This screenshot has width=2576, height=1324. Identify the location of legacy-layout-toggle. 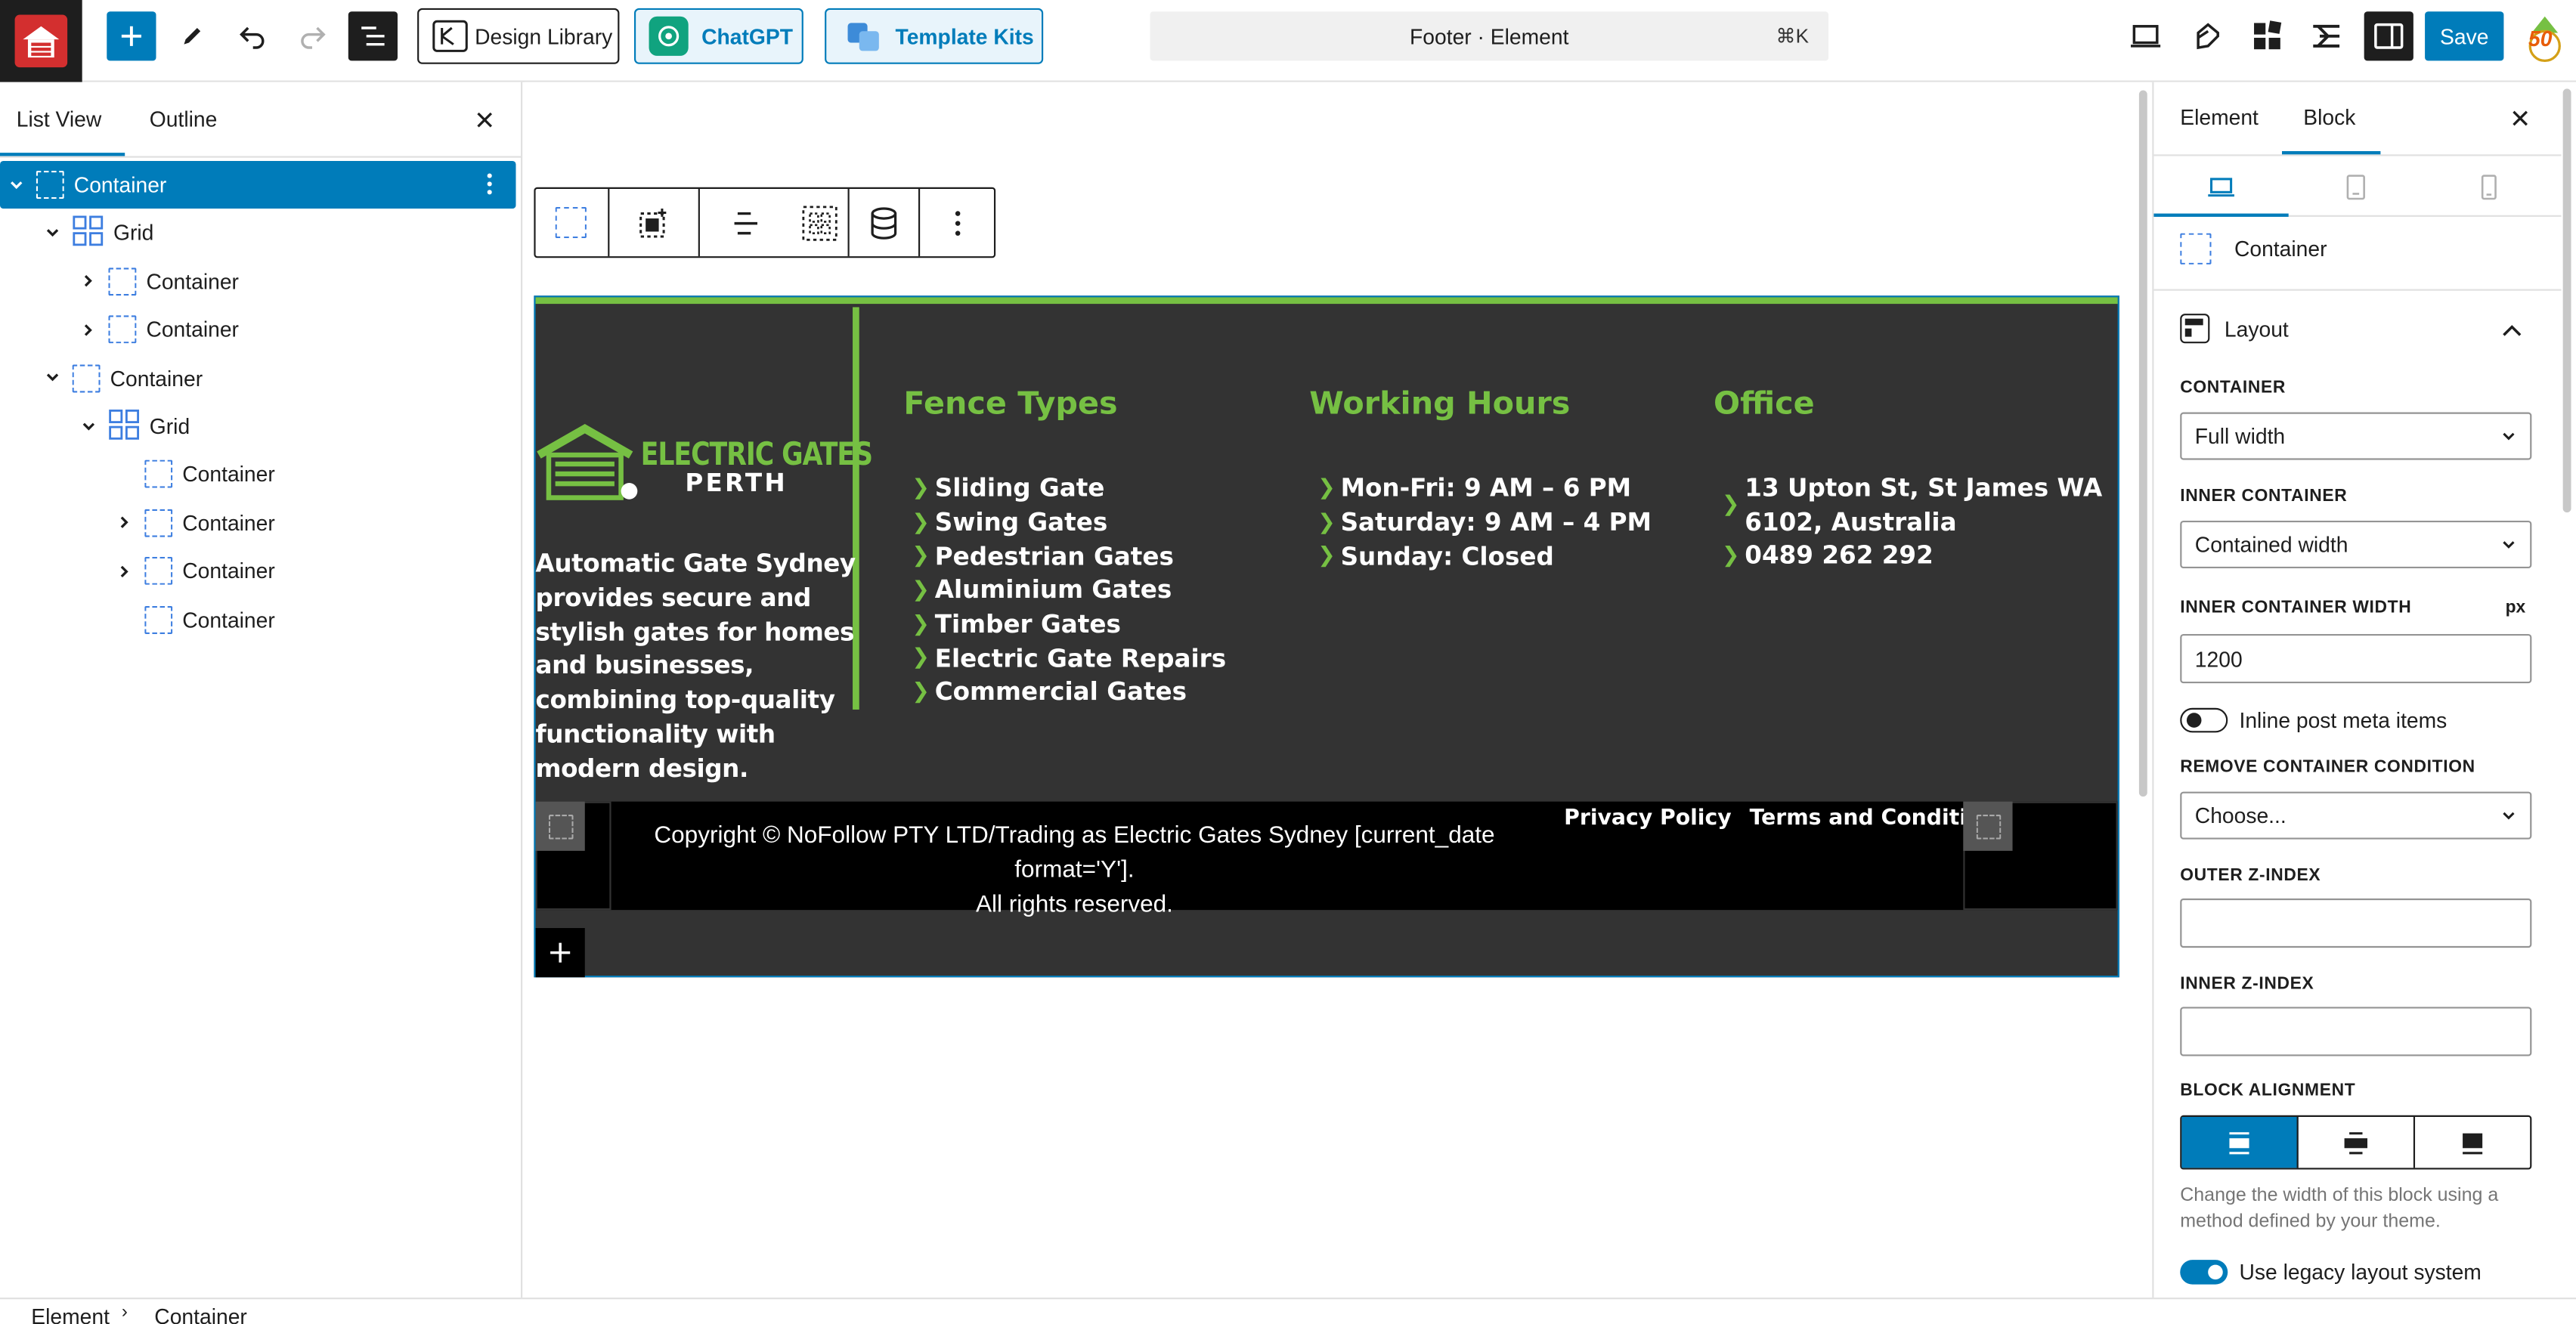
(2204, 1272).